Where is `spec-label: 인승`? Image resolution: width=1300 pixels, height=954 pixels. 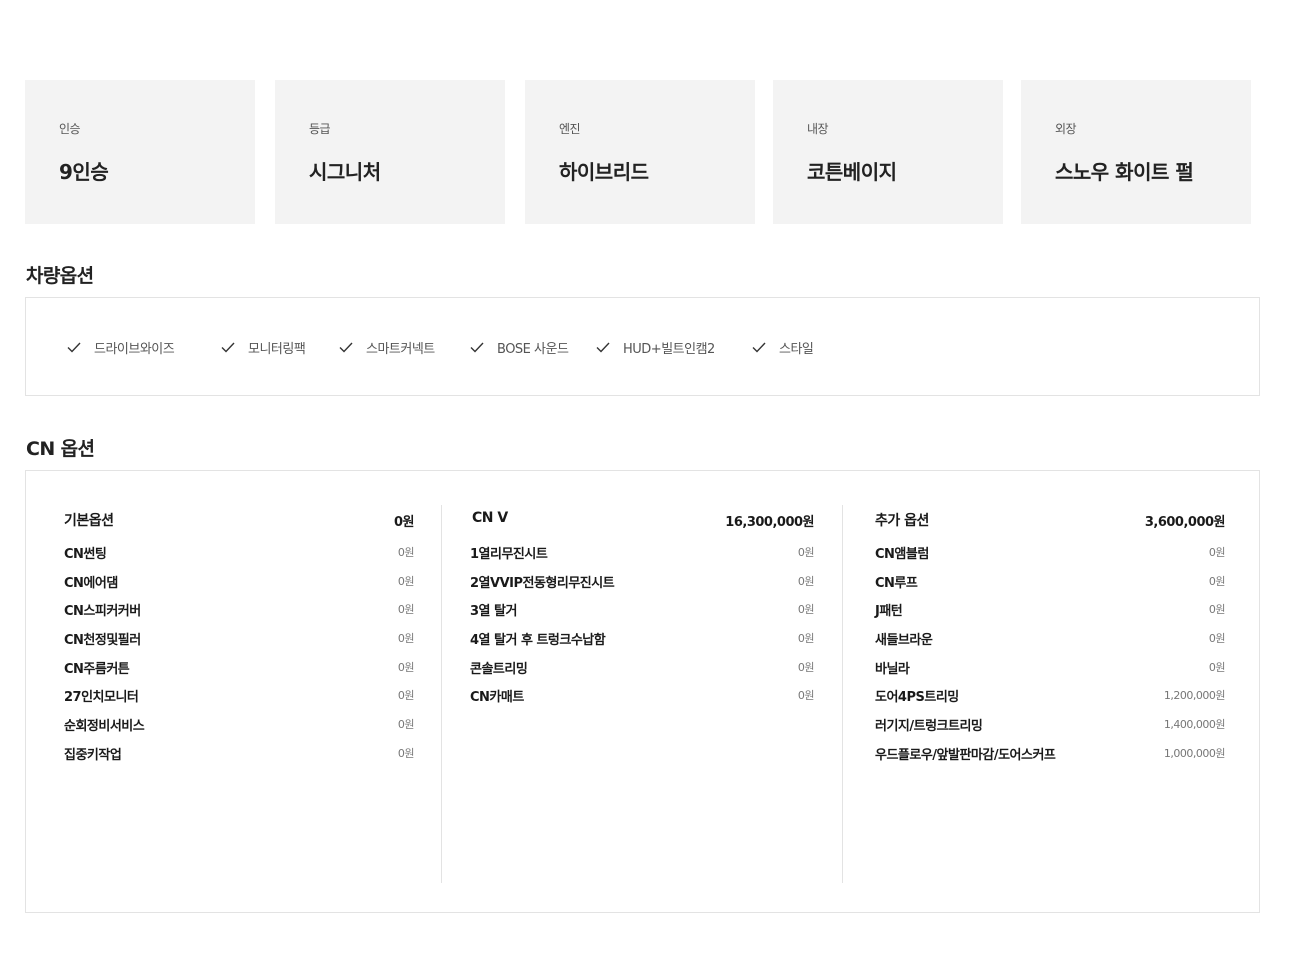 spec-label: 인승 is located at coordinates (70, 129).